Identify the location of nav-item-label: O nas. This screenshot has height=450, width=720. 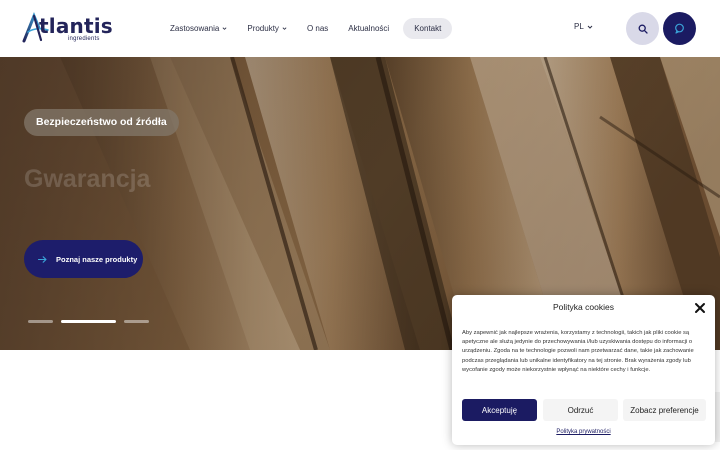
(317, 28).